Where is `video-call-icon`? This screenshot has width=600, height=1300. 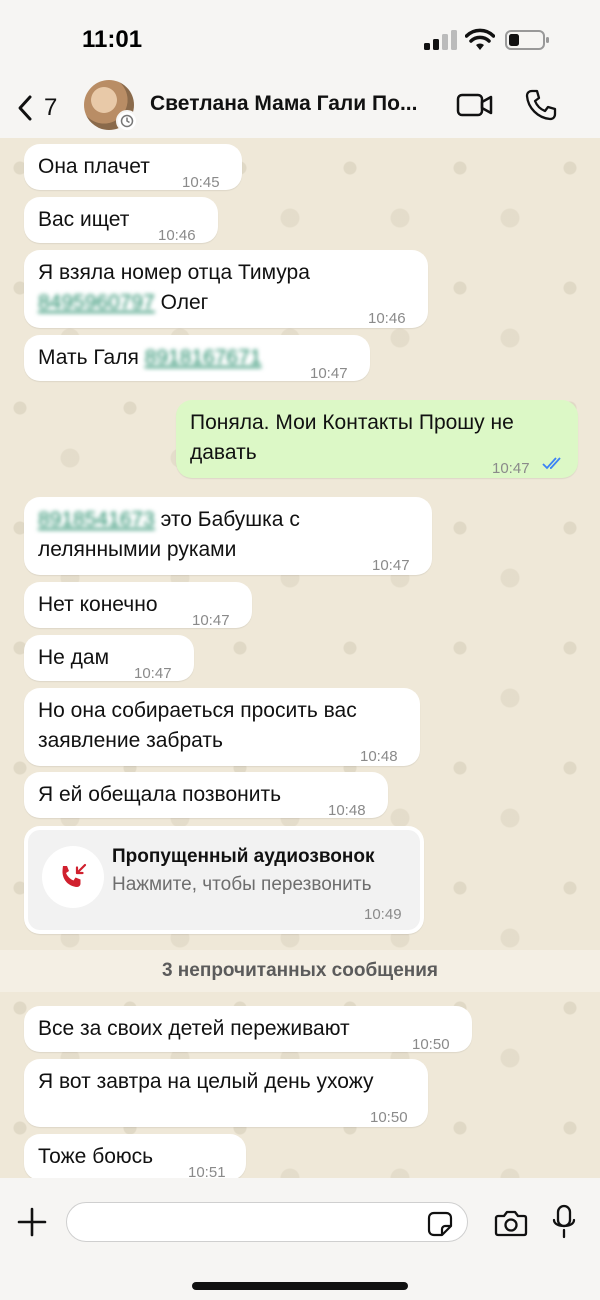
video-call-icon is located at coordinates (475, 105).